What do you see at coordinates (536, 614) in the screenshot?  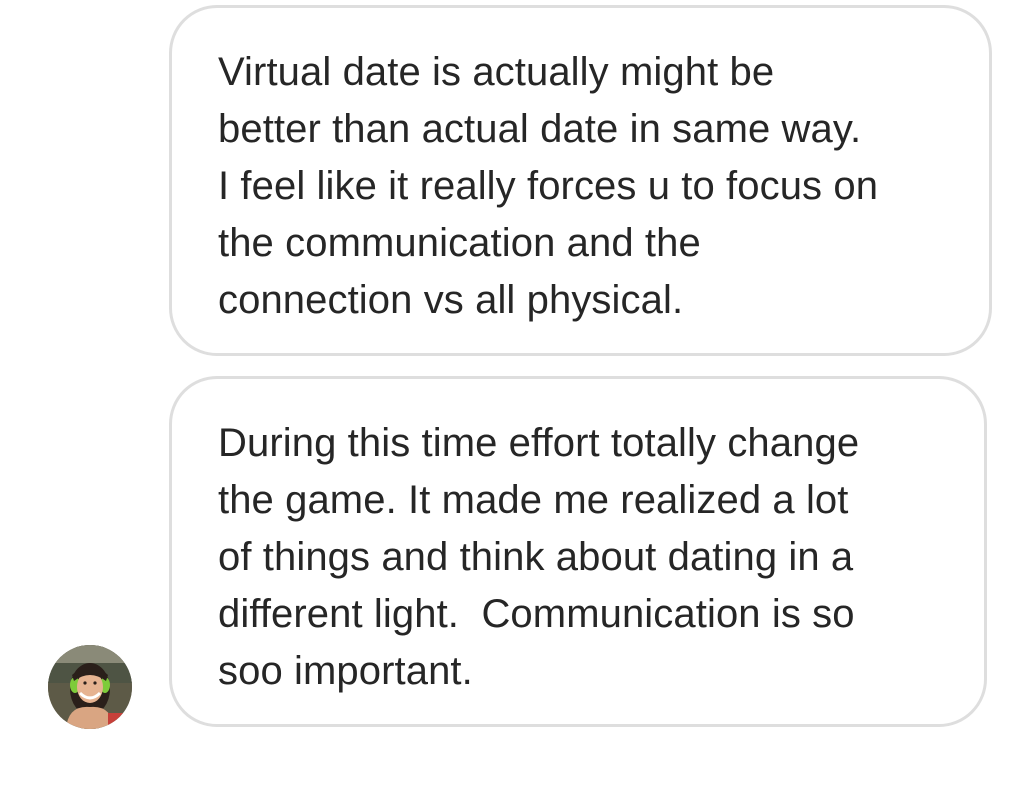 I see `message-line: different light. Communication is so` at bounding box center [536, 614].